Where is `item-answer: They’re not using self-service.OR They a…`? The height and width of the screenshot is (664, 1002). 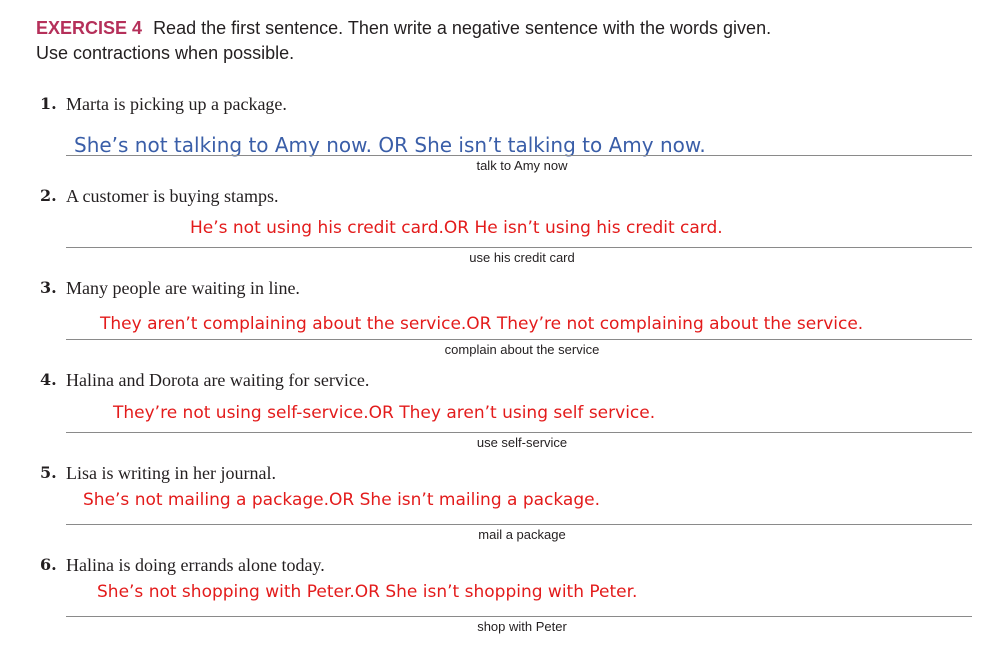 item-answer: They’re not using self-service.OR They a… is located at coordinates (384, 413).